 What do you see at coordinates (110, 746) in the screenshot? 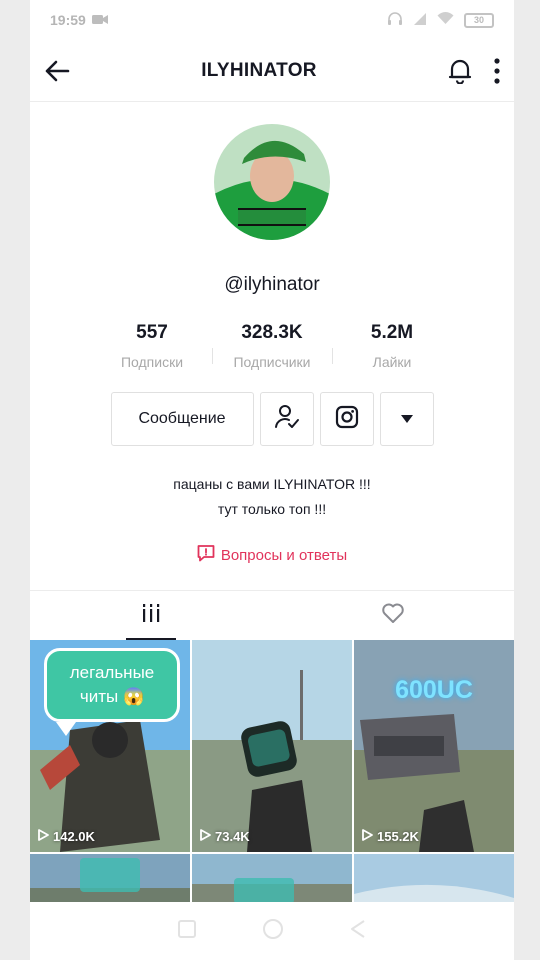
I see `video-tile: легальные читы 😱 142.0K` at bounding box center [110, 746].